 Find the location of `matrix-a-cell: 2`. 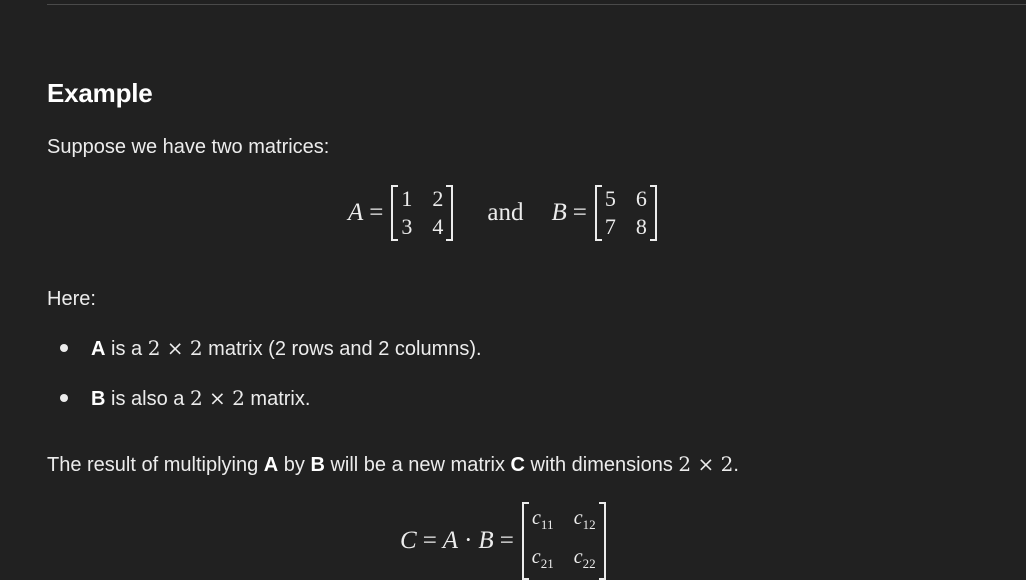

matrix-a-cell: 2 is located at coordinates (438, 198).